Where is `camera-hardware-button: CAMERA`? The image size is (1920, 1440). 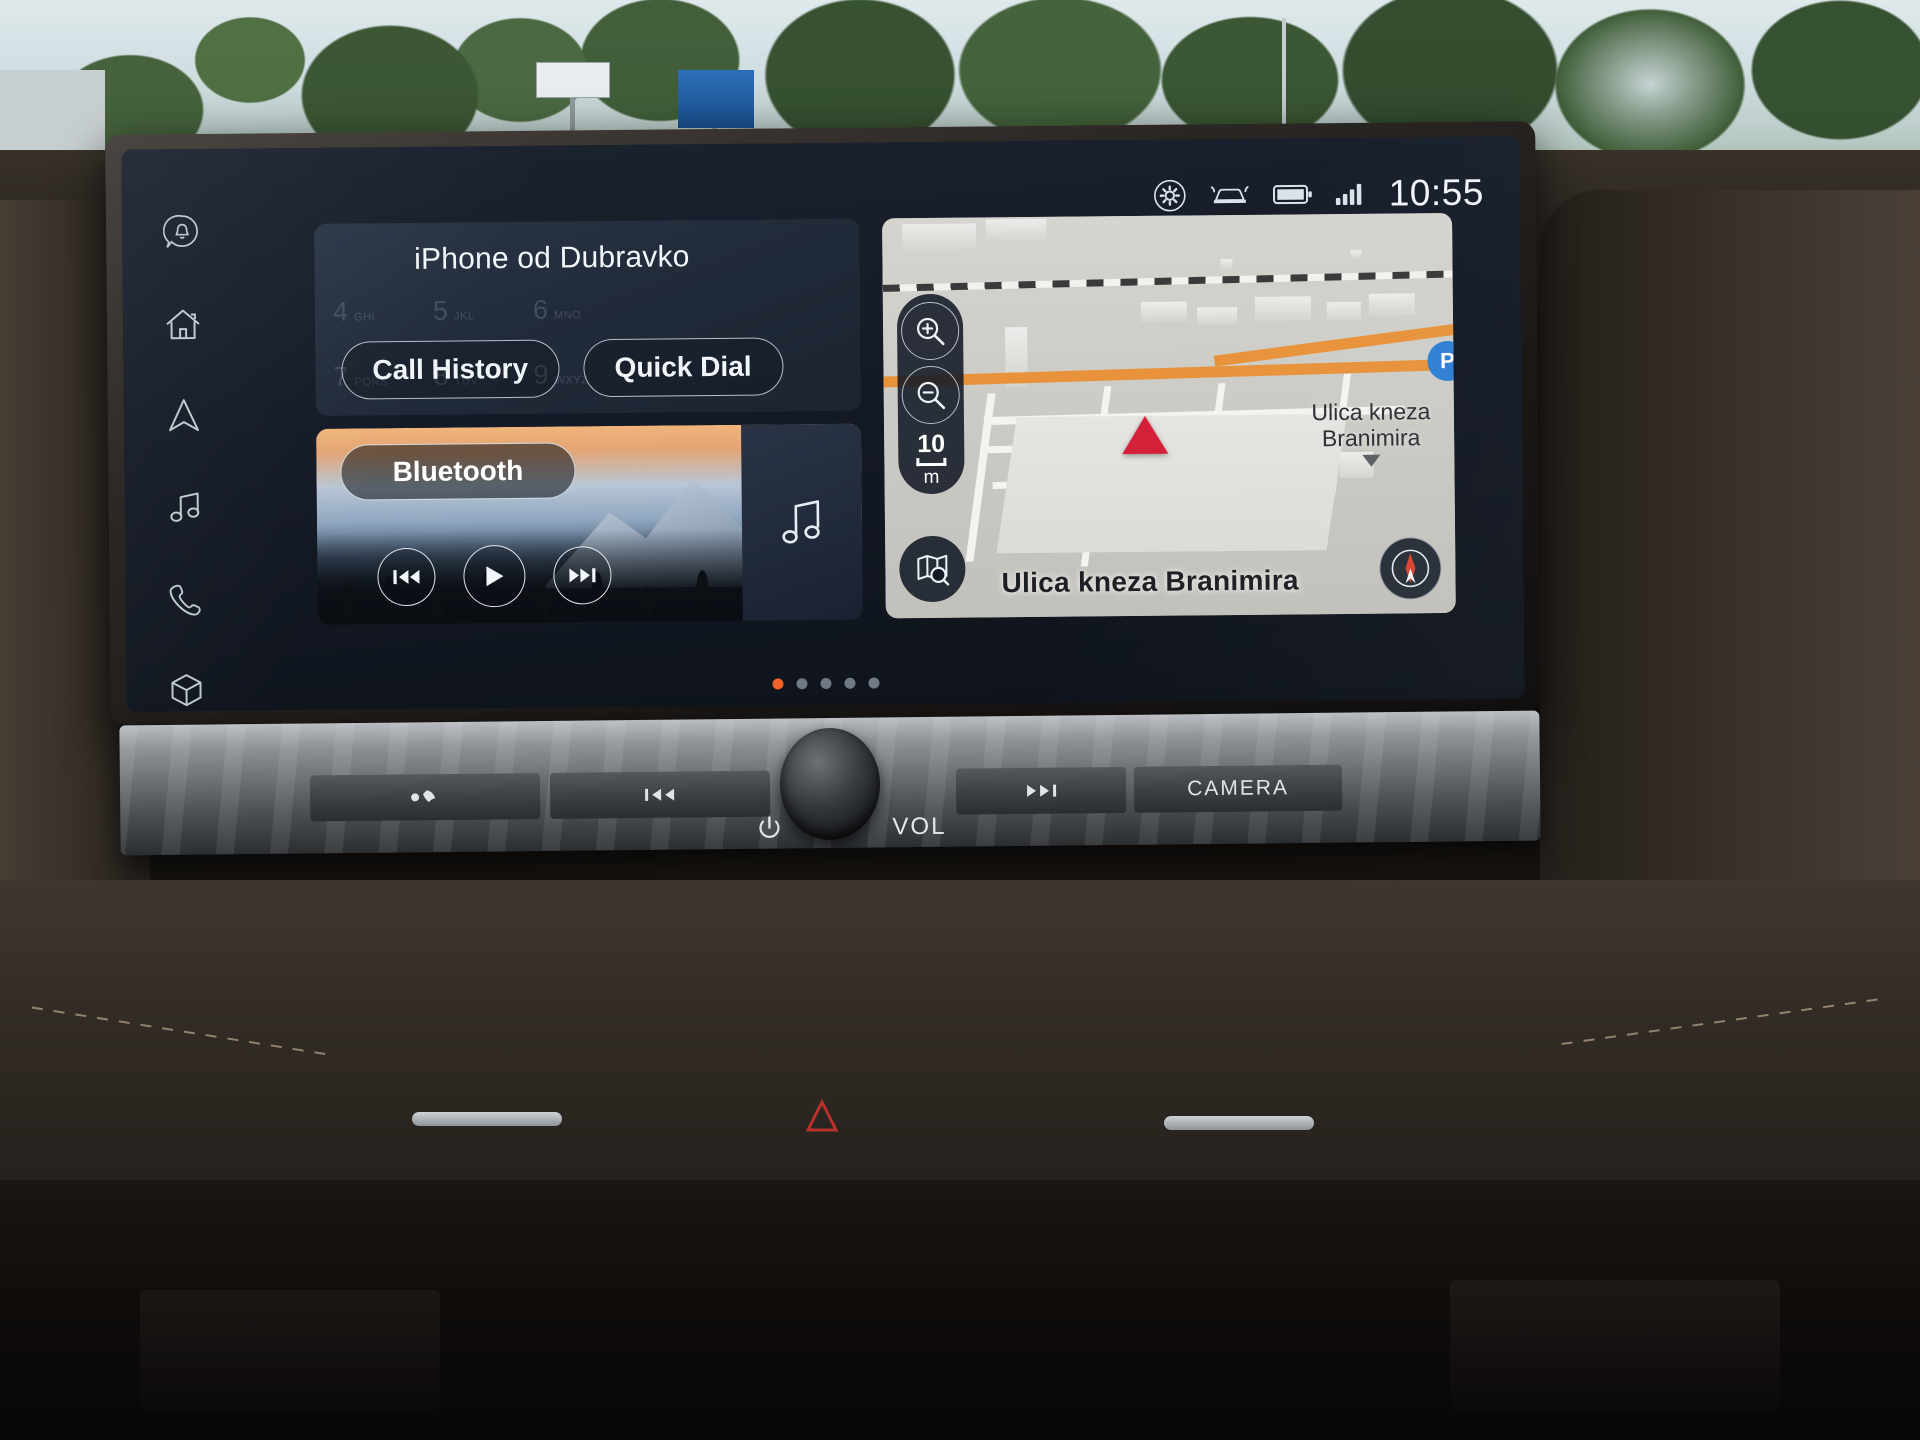 camera-hardware-button: CAMERA is located at coordinates (1238, 788).